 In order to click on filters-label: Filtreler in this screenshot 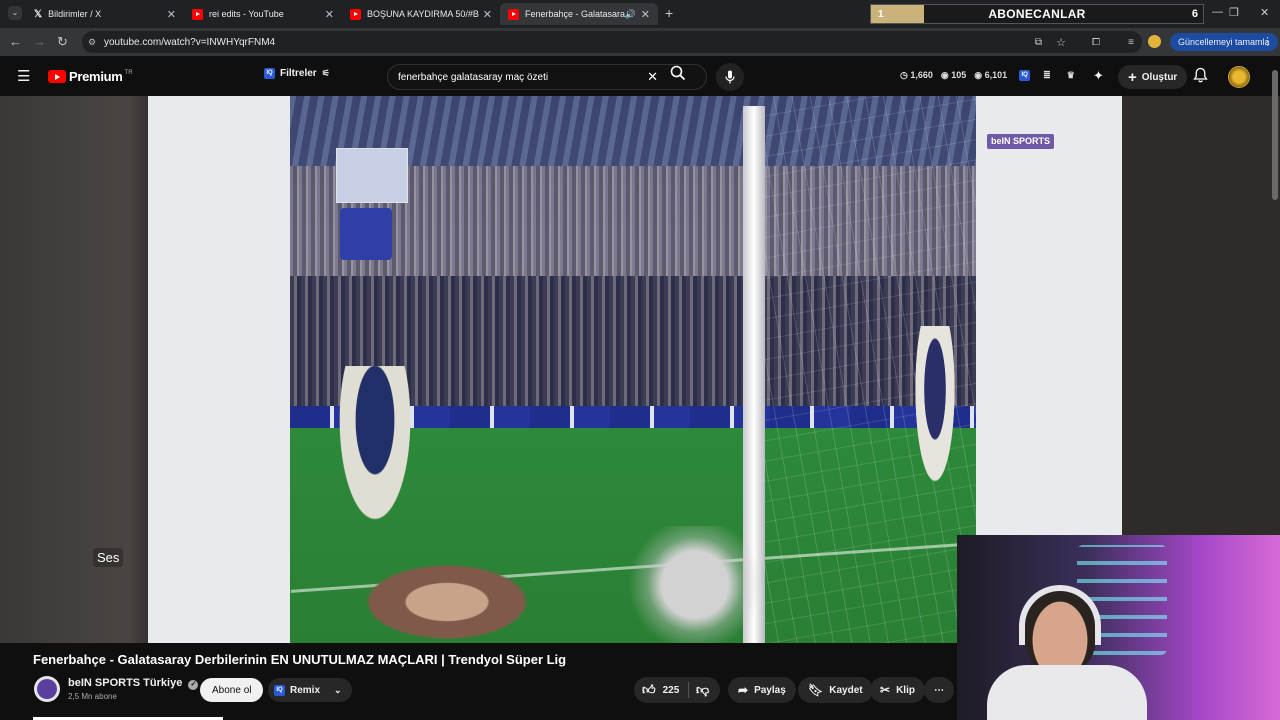, I will do `click(298, 73)`.